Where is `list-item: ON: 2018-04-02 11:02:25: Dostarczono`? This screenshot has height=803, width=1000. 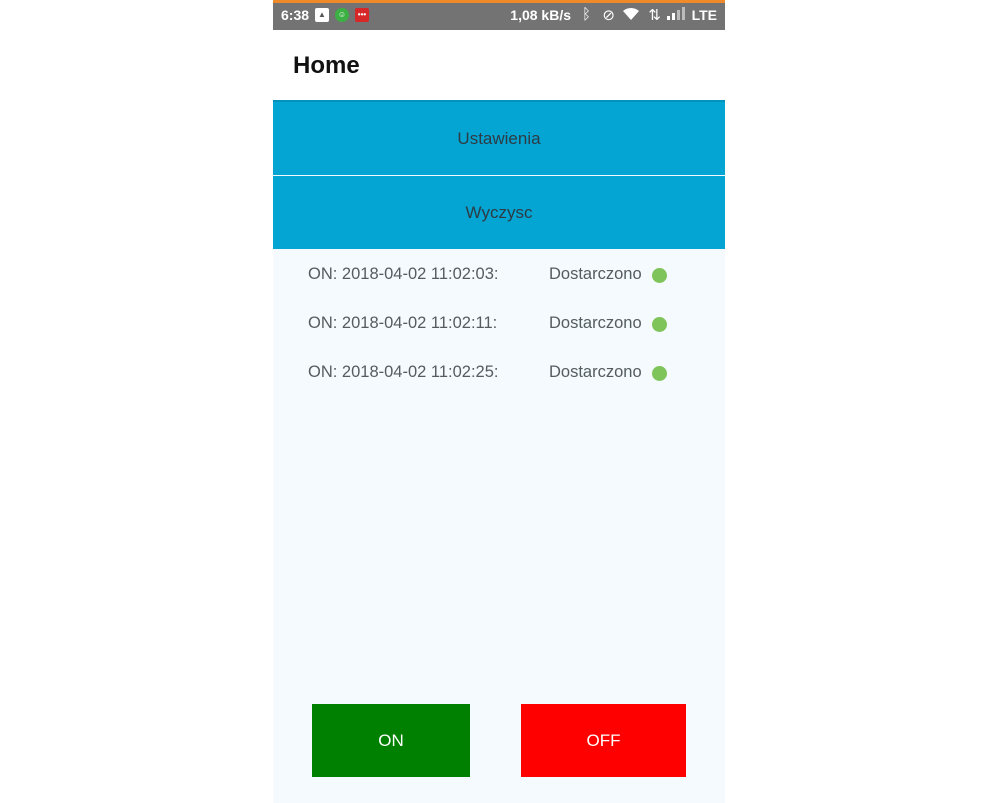
list-item: ON: 2018-04-02 11:02:25: Dostarczono is located at coordinates (499, 373).